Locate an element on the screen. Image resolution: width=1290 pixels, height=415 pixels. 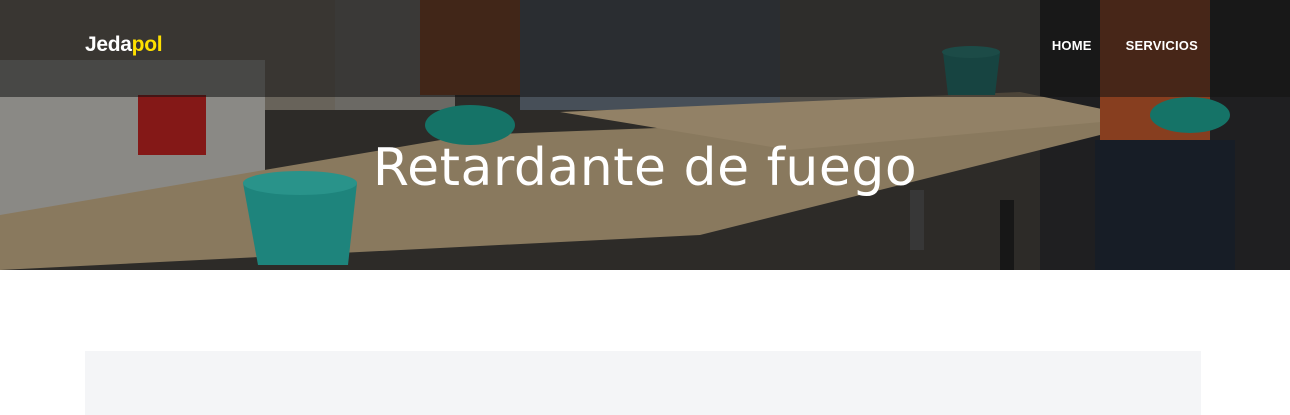
nav-link-home: HOME is located at coordinates (1072, 45).